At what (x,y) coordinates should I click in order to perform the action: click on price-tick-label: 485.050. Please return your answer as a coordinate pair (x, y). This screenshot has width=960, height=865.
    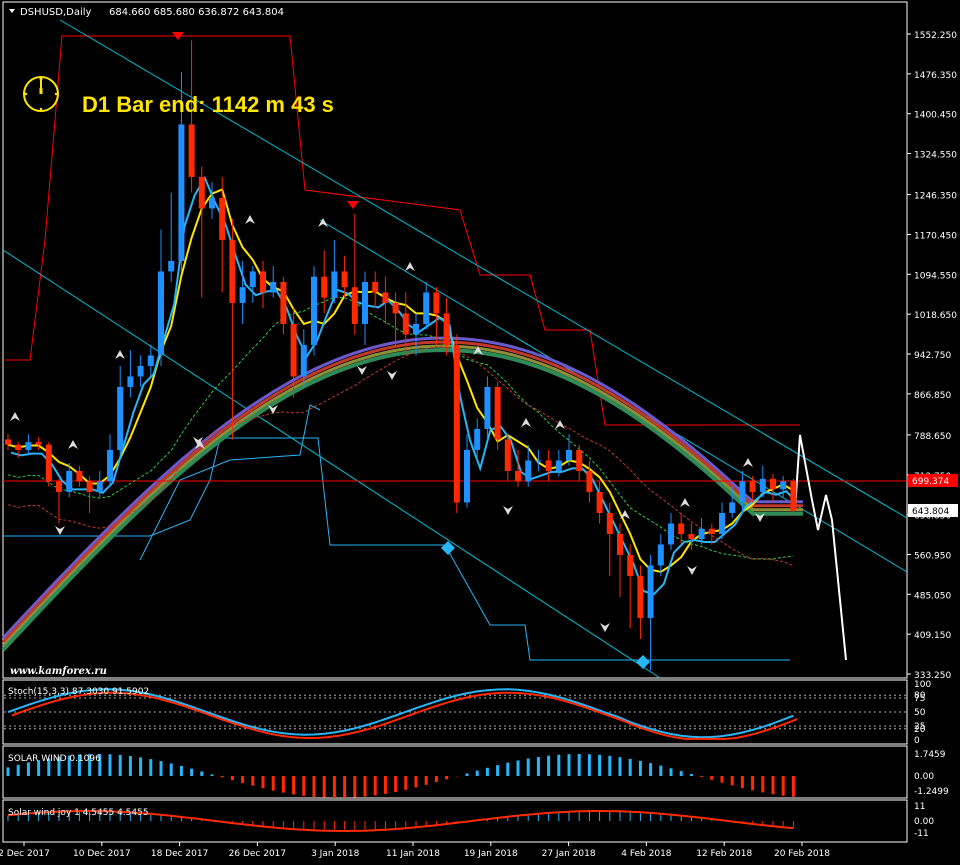
    Looking at the image, I should click on (932, 596).